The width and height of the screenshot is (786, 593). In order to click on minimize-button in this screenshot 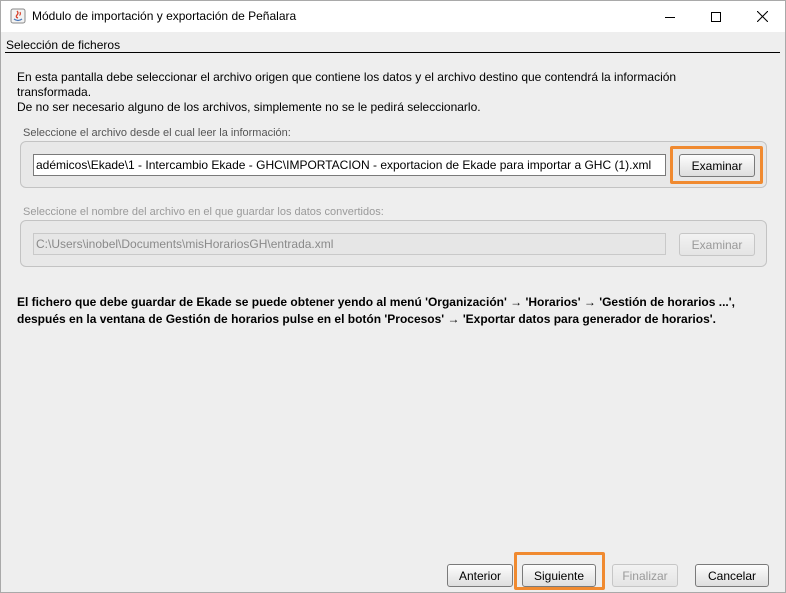, I will do `click(670, 16)`.